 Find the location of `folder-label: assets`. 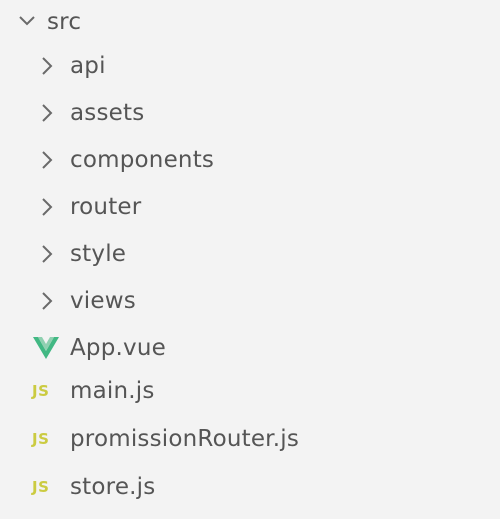

folder-label: assets is located at coordinates (107, 113).